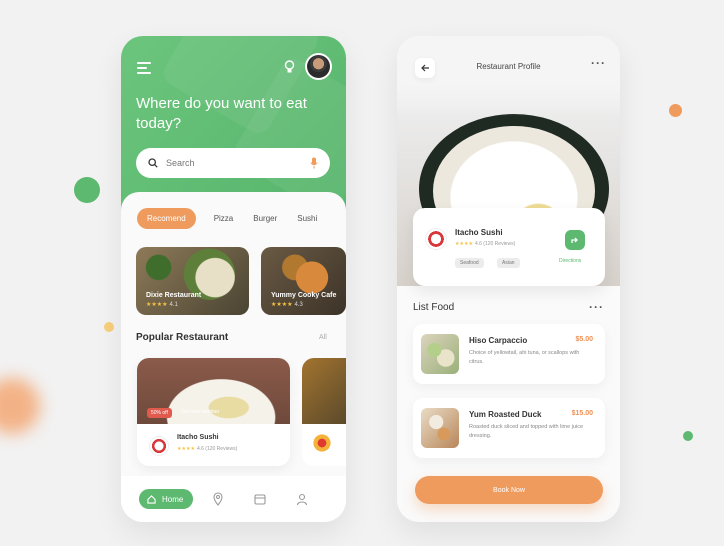  I want to click on calendar-icon, so click(260, 499).